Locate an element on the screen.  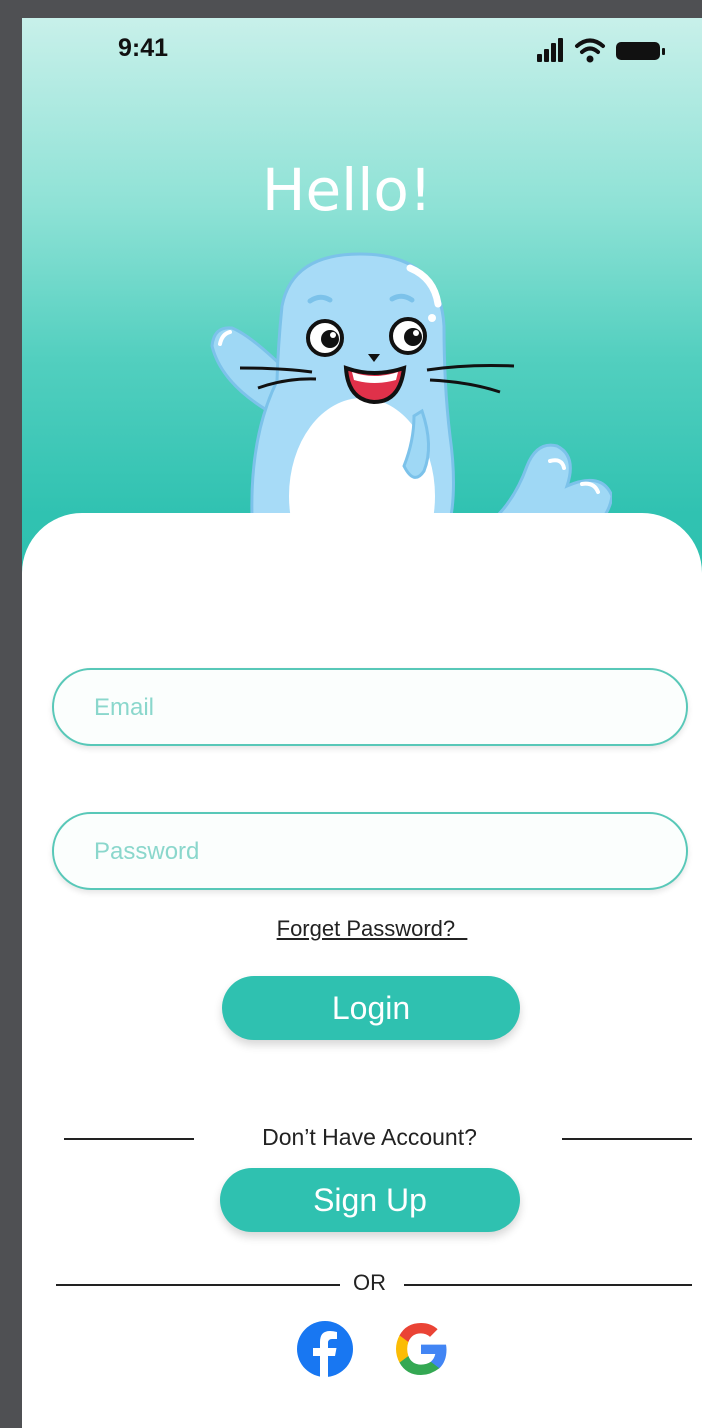
facebook-icon is located at coordinates (325, 1349).